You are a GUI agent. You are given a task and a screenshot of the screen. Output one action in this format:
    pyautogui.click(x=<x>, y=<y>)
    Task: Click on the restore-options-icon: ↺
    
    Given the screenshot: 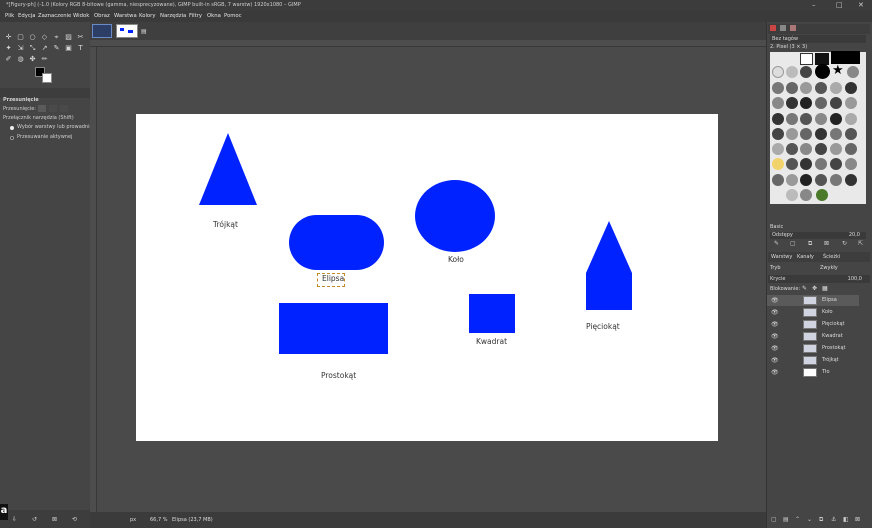 What is the action you would take?
    pyautogui.click(x=34, y=519)
    